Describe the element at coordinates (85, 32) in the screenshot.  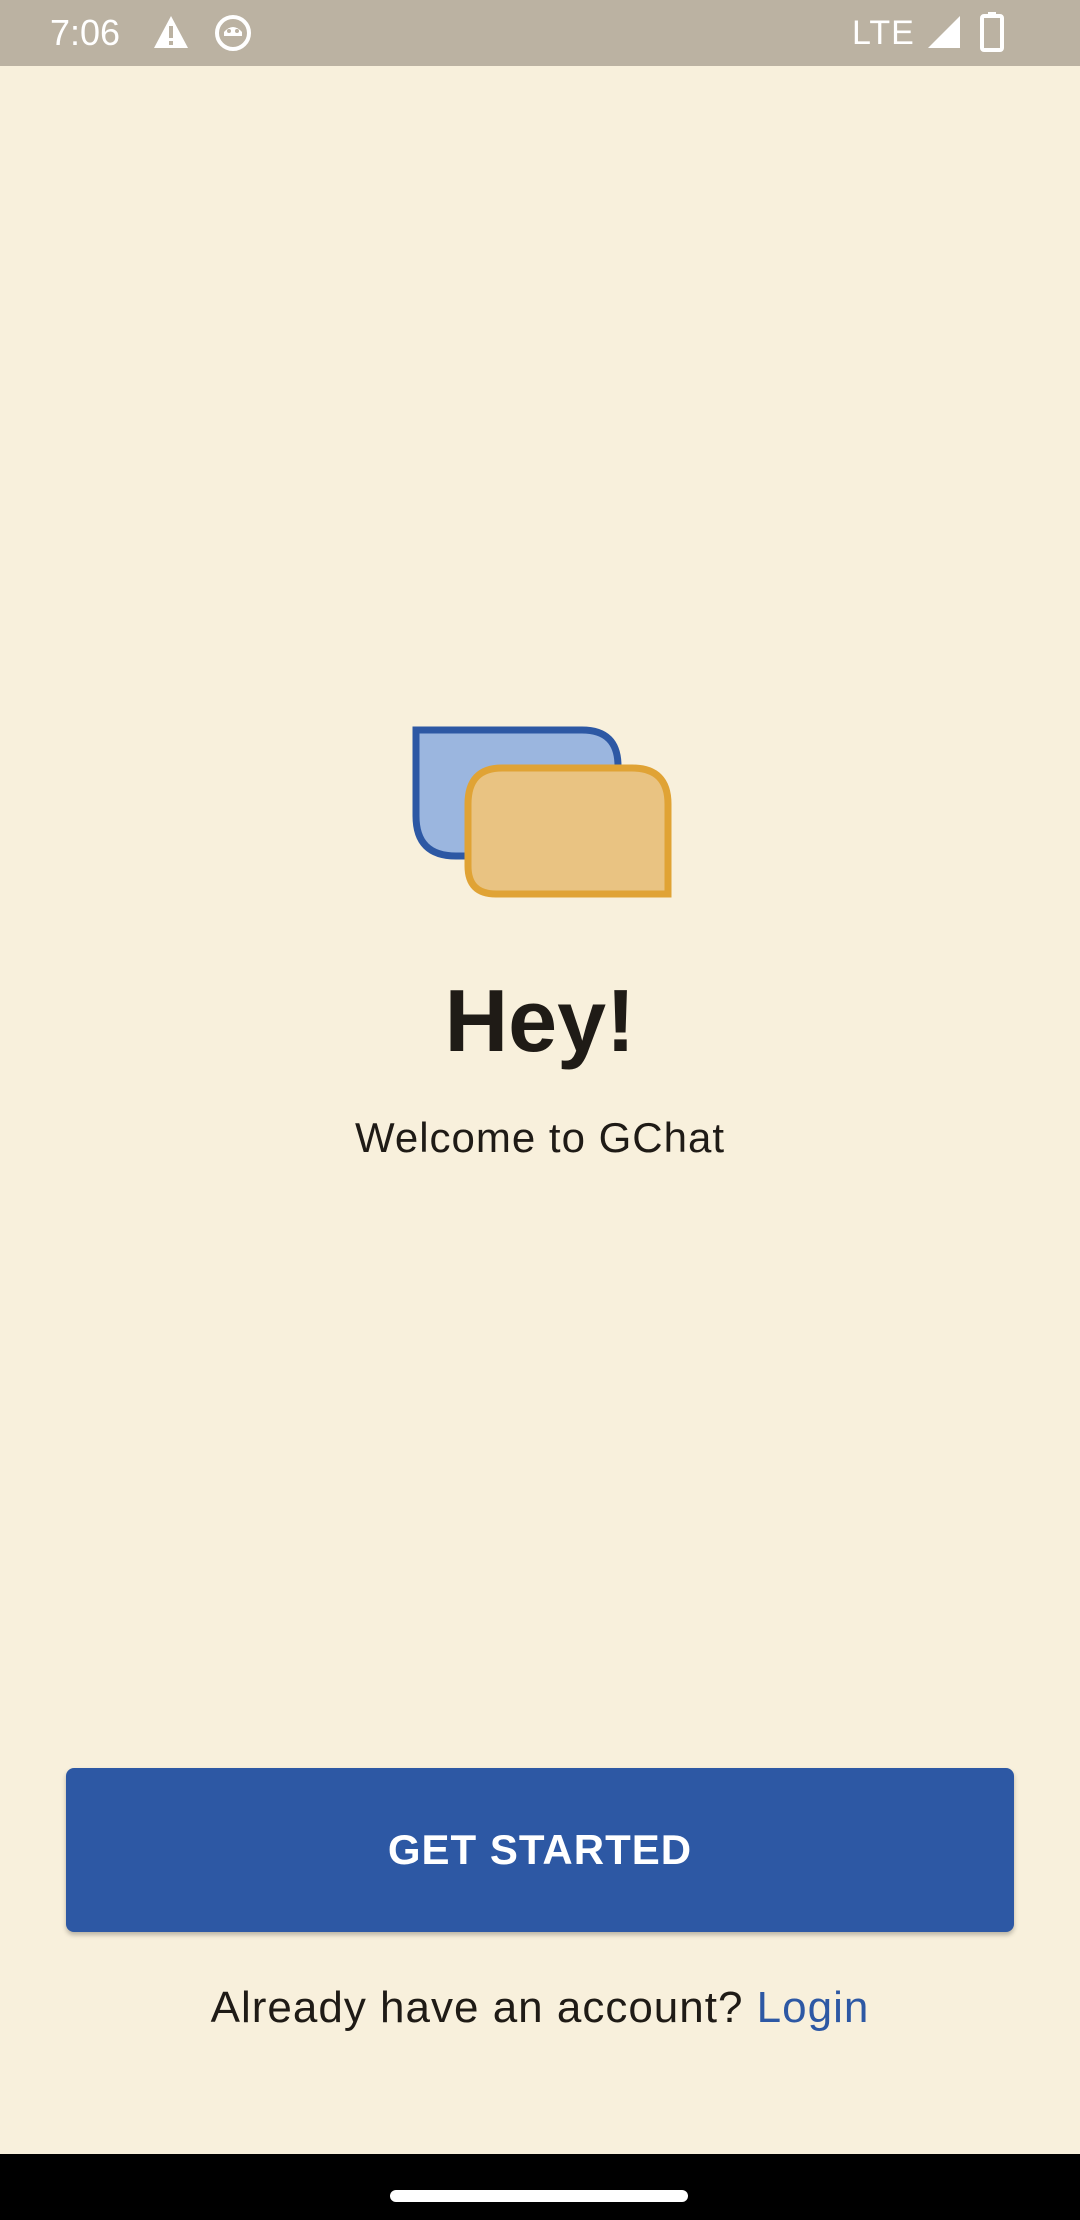
I see `status-time: 7:06` at that location.